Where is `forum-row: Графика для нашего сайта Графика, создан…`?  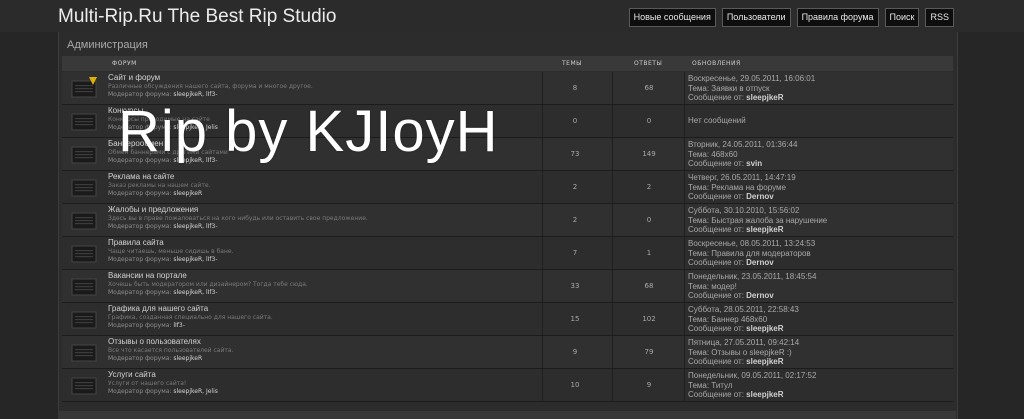
forum-row: Графика для нашего сайта Графика, создан… is located at coordinates (507, 319).